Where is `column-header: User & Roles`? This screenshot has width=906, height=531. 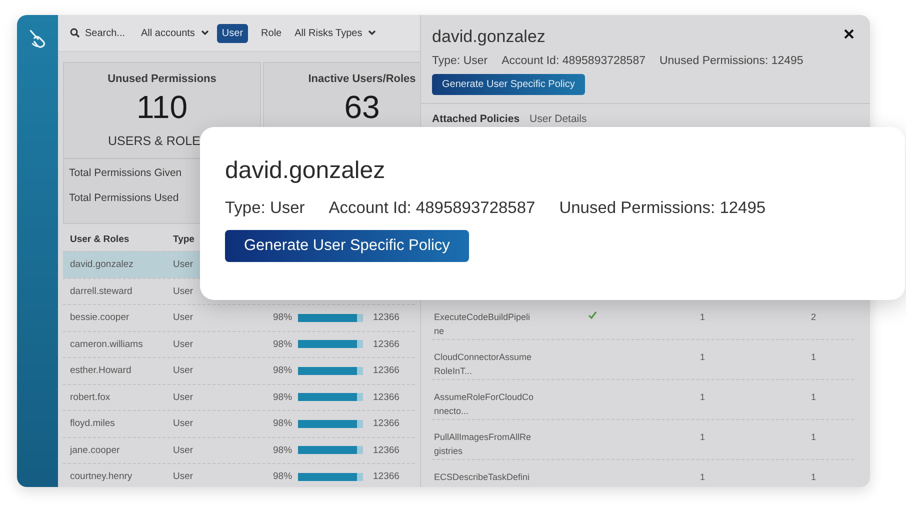
column-header: User & Roles is located at coordinates (100, 239).